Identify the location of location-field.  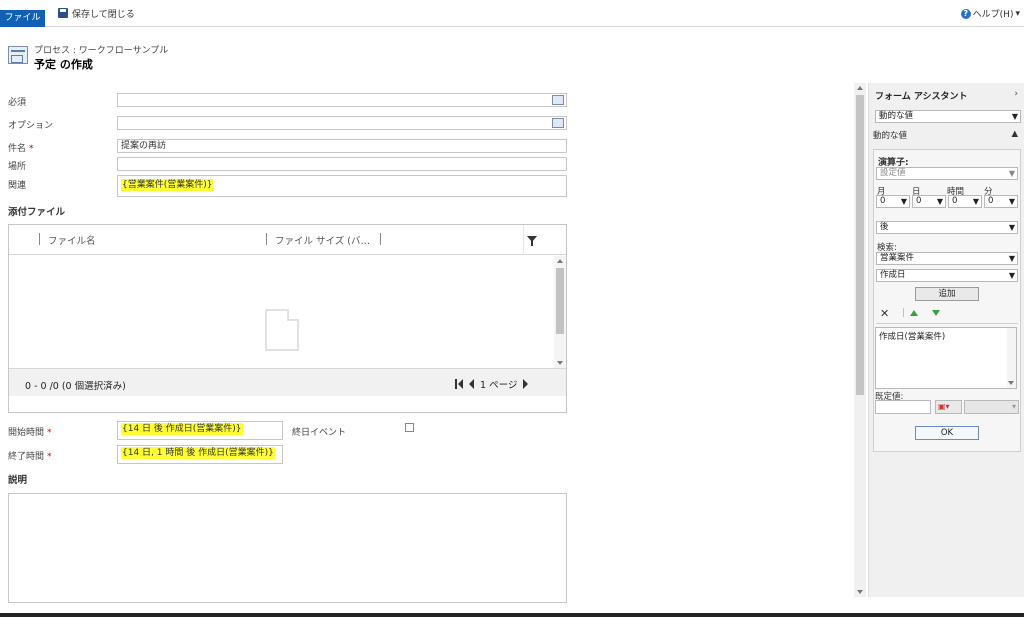
(342, 164).